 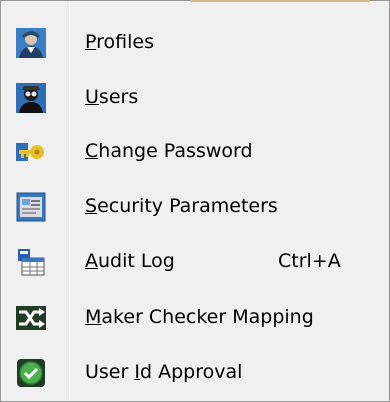 What do you see at coordinates (31, 98) in the screenshot?
I see `users-icon` at bounding box center [31, 98].